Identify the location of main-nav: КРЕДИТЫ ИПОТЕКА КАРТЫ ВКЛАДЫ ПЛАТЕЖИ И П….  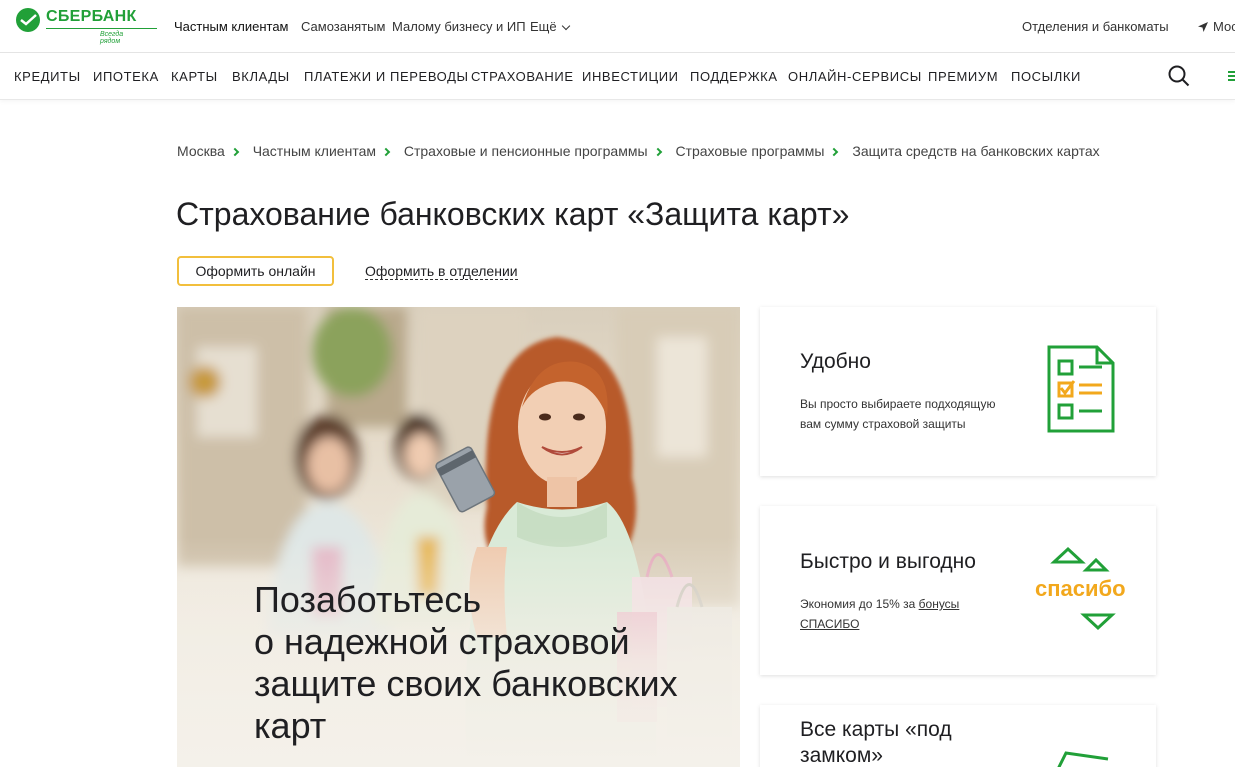
(617, 76).